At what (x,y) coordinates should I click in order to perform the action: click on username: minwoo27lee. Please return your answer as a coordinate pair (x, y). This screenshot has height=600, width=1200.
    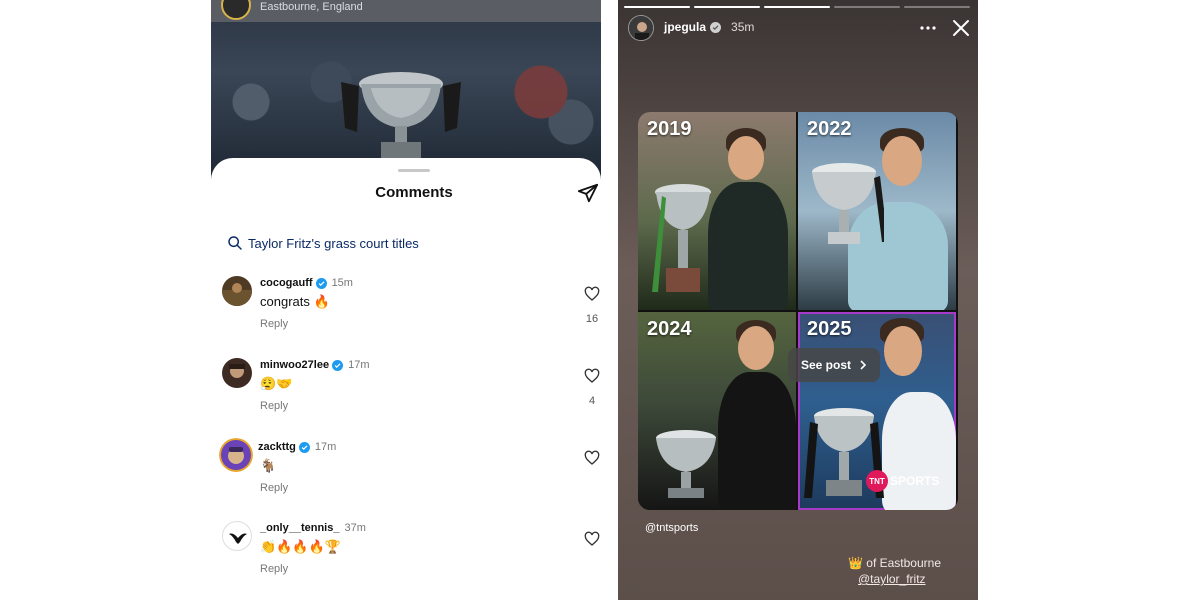
    Looking at the image, I should click on (294, 365).